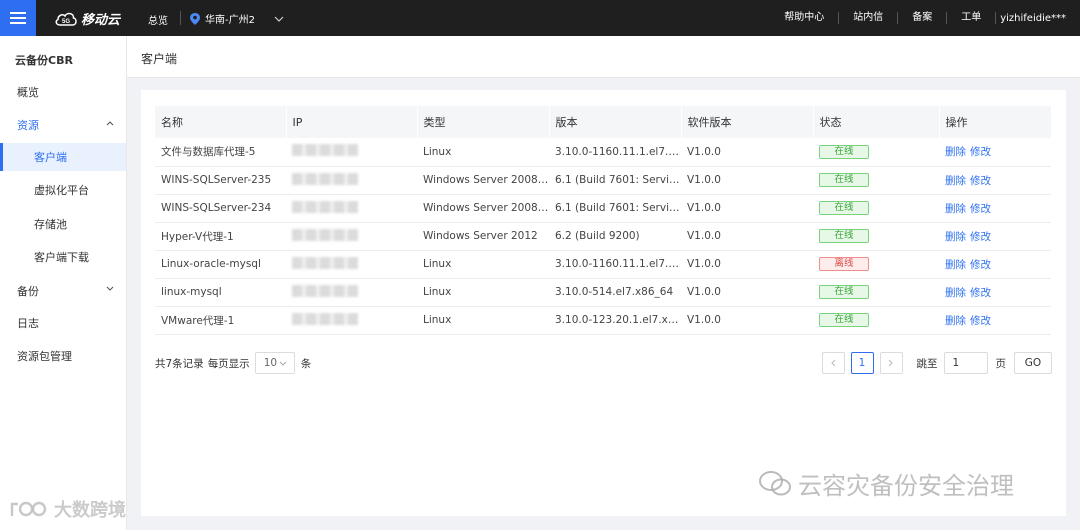 The width and height of the screenshot is (1080, 530). What do you see at coordinates (63, 356) in the screenshot?
I see `sidebar-item-resource-package: 资源包管理` at bounding box center [63, 356].